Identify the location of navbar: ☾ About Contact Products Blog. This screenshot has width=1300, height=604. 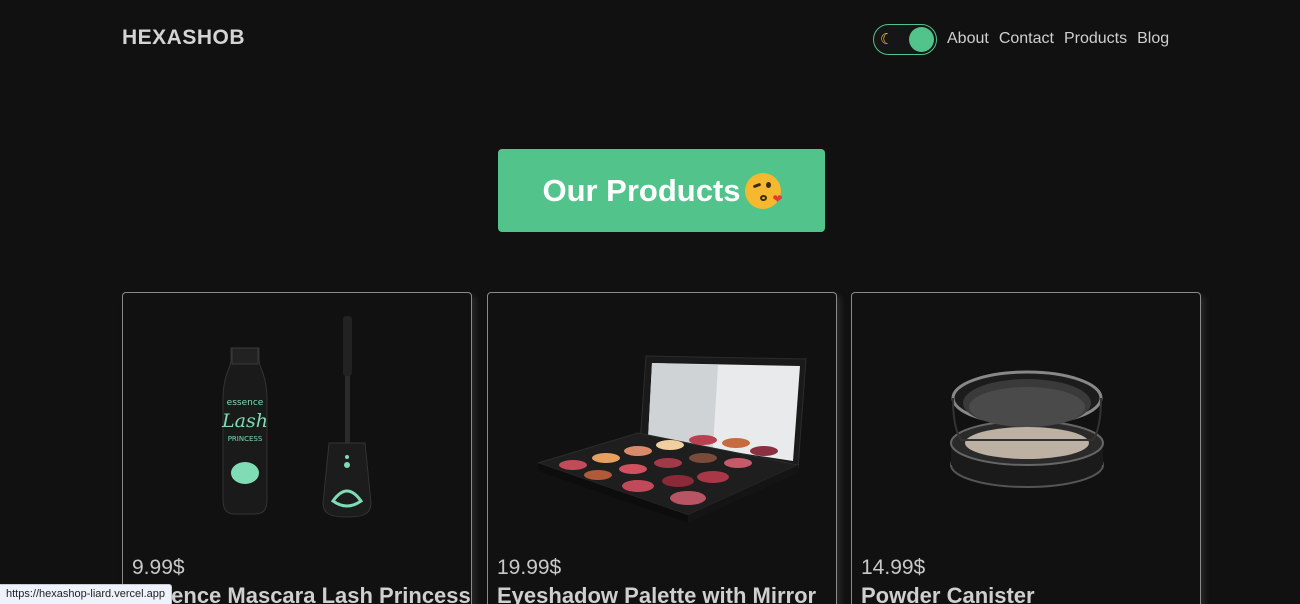
(1021, 39).